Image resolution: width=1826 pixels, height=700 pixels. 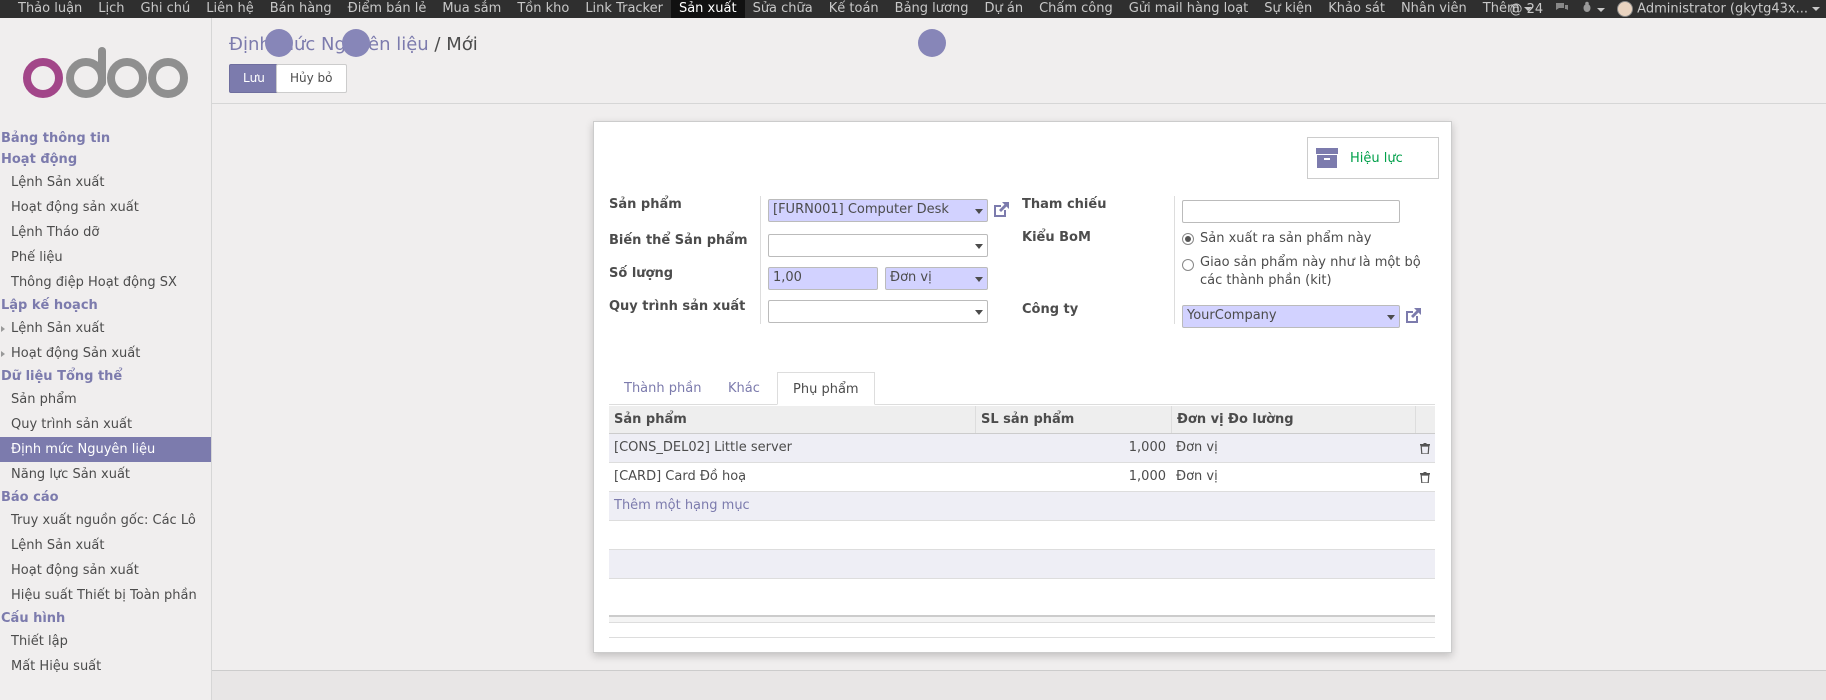 What do you see at coordinates (932, 9) in the screenshot?
I see `menu-payroll: Bảng lương` at bounding box center [932, 9].